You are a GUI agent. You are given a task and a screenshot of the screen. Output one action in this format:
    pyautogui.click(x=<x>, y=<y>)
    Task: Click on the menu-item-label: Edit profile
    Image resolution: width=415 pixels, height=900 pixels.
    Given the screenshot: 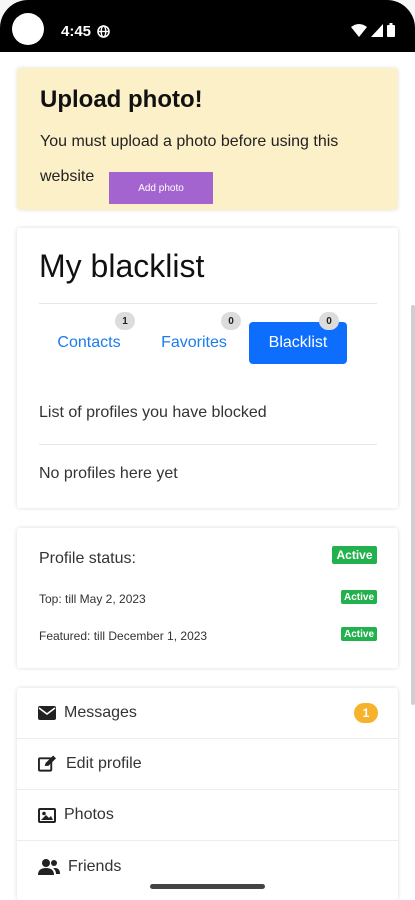 What is the action you would take?
    pyautogui.click(x=104, y=763)
    